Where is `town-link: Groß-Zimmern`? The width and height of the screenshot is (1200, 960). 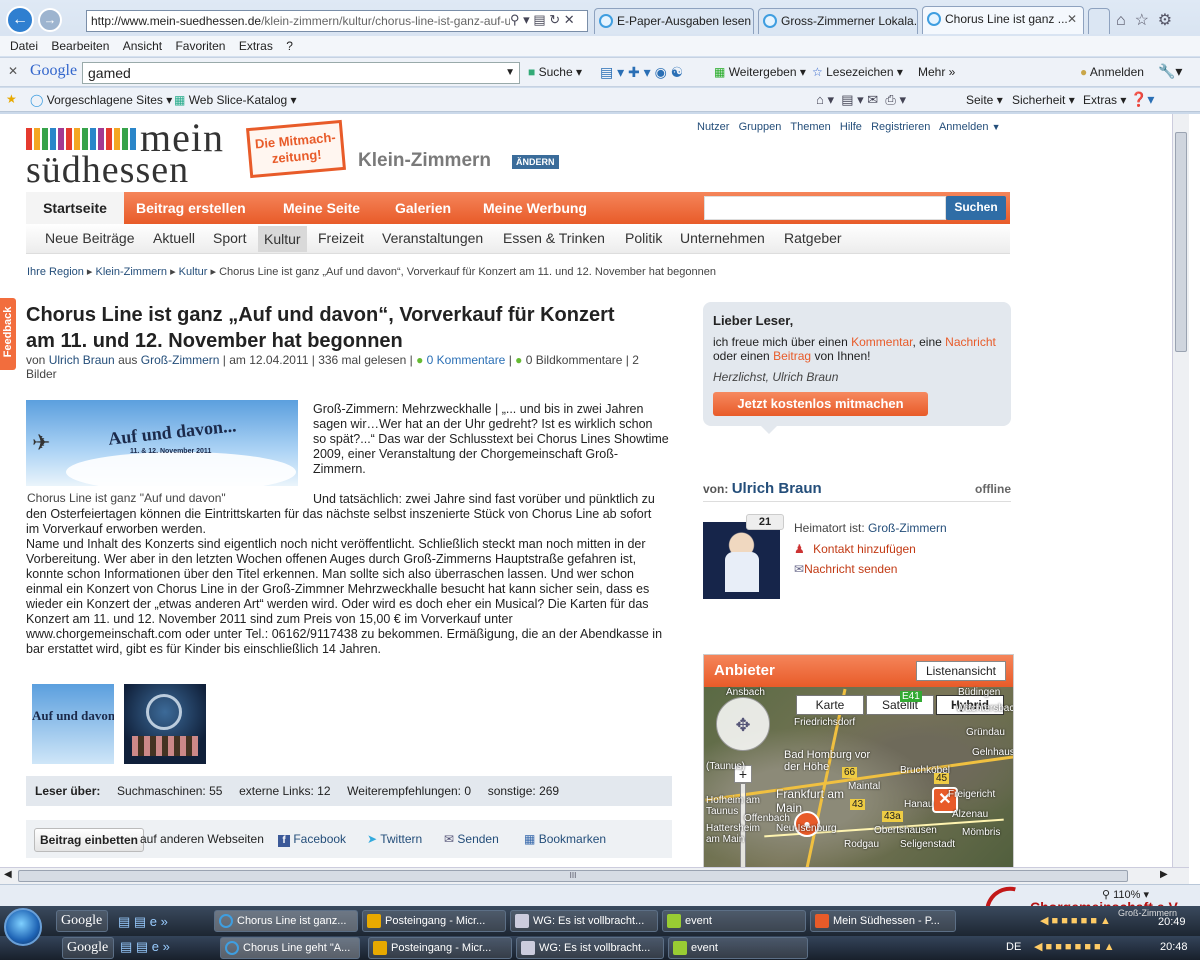
town-link: Groß-Zimmern is located at coordinates (180, 360).